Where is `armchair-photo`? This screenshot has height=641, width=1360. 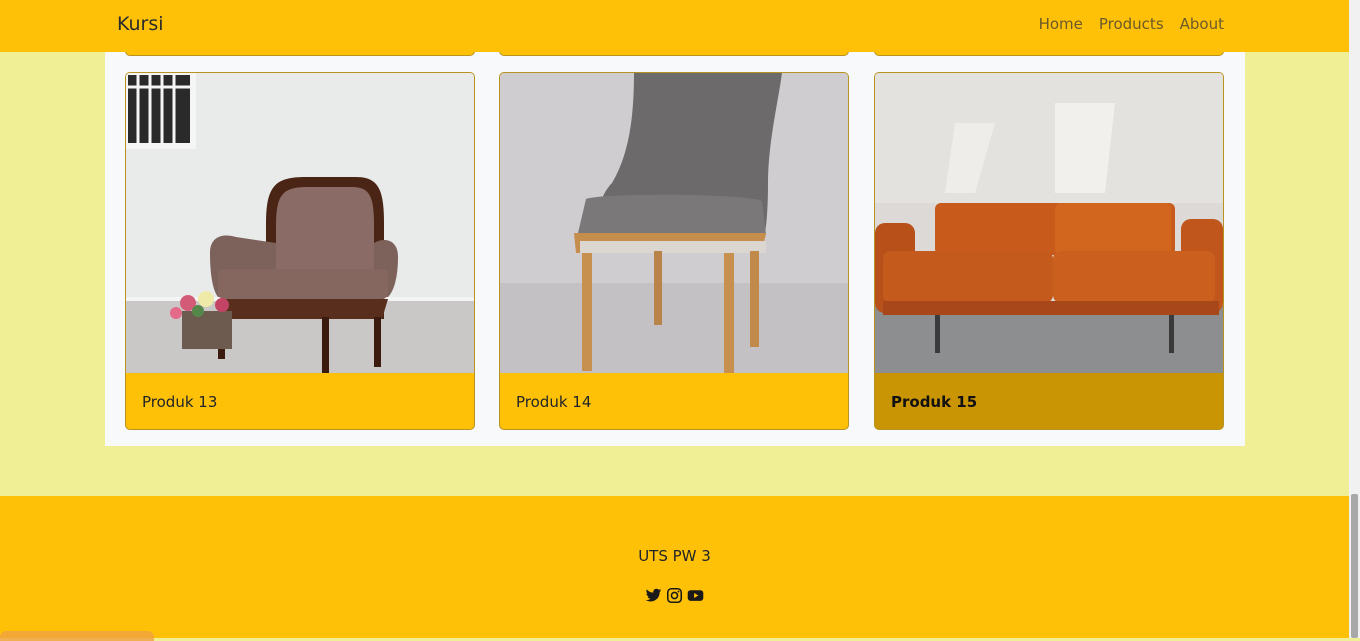 armchair-photo is located at coordinates (300, 223).